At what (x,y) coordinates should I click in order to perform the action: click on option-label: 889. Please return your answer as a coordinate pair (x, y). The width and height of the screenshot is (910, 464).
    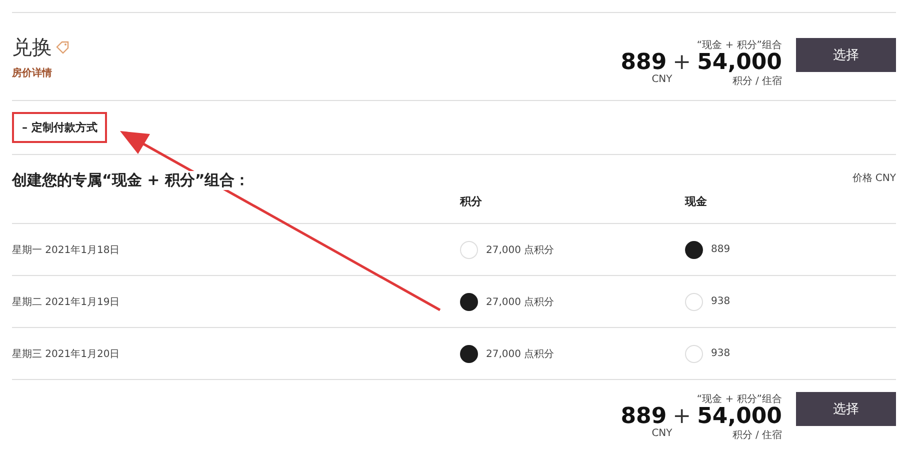
    Looking at the image, I should click on (720, 249).